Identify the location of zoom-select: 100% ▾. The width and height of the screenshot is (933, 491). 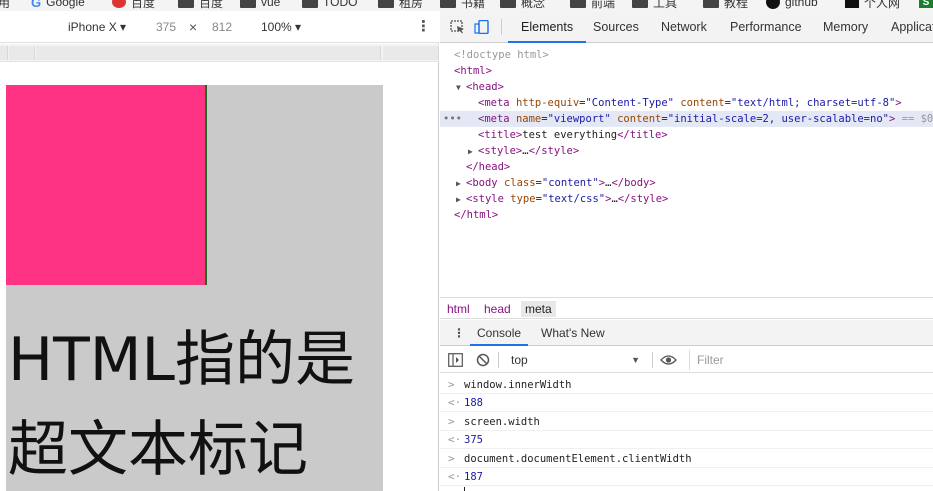
(281, 27).